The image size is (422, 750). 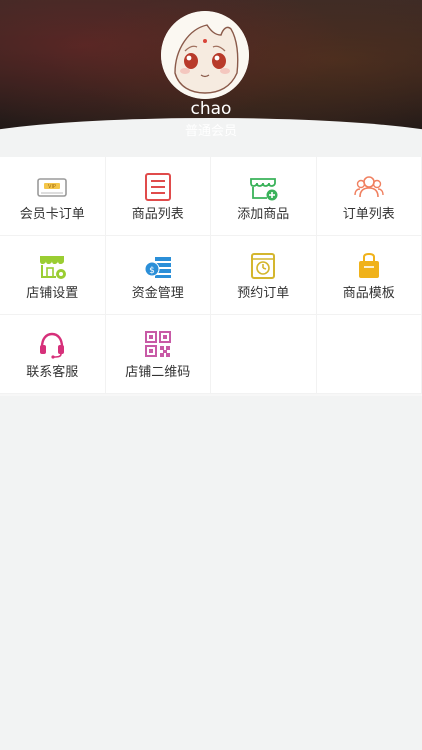 What do you see at coordinates (158, 372) in the screenshot?
I see `menu-item-label: 店铺二维码` at bounding box center [158, 372].